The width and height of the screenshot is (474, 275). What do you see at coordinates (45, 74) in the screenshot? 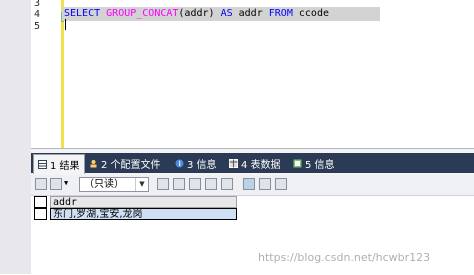
I see `line-number-gutter: 3 4 5` at bounding box center [45, 74].